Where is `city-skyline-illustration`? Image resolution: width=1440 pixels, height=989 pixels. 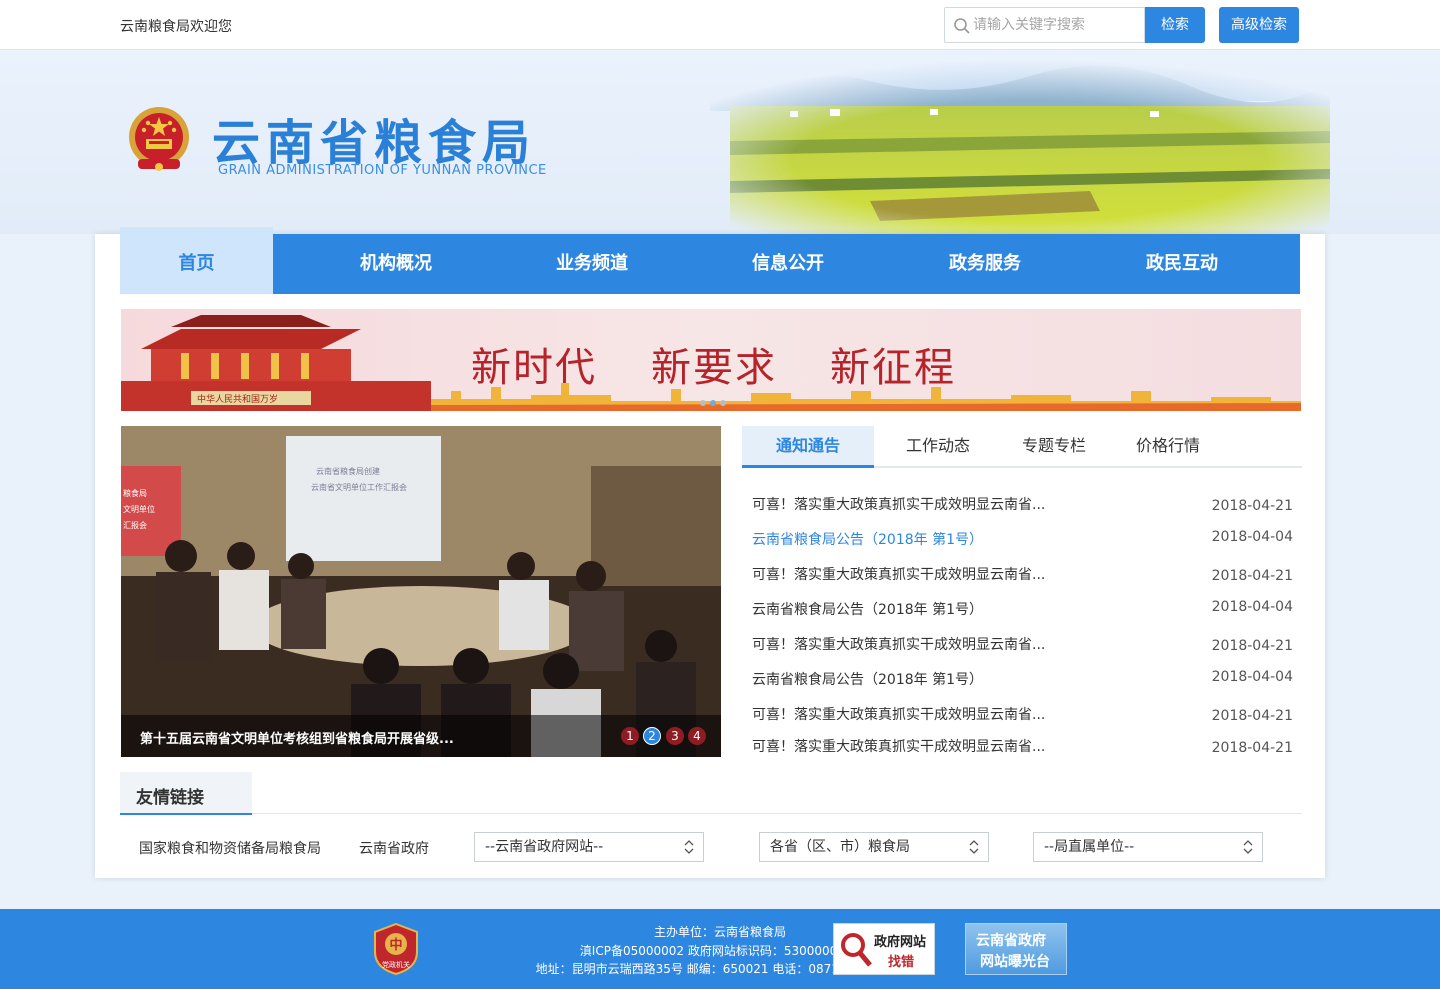
city-skyline-illustration is located at coordinates (866, 397).